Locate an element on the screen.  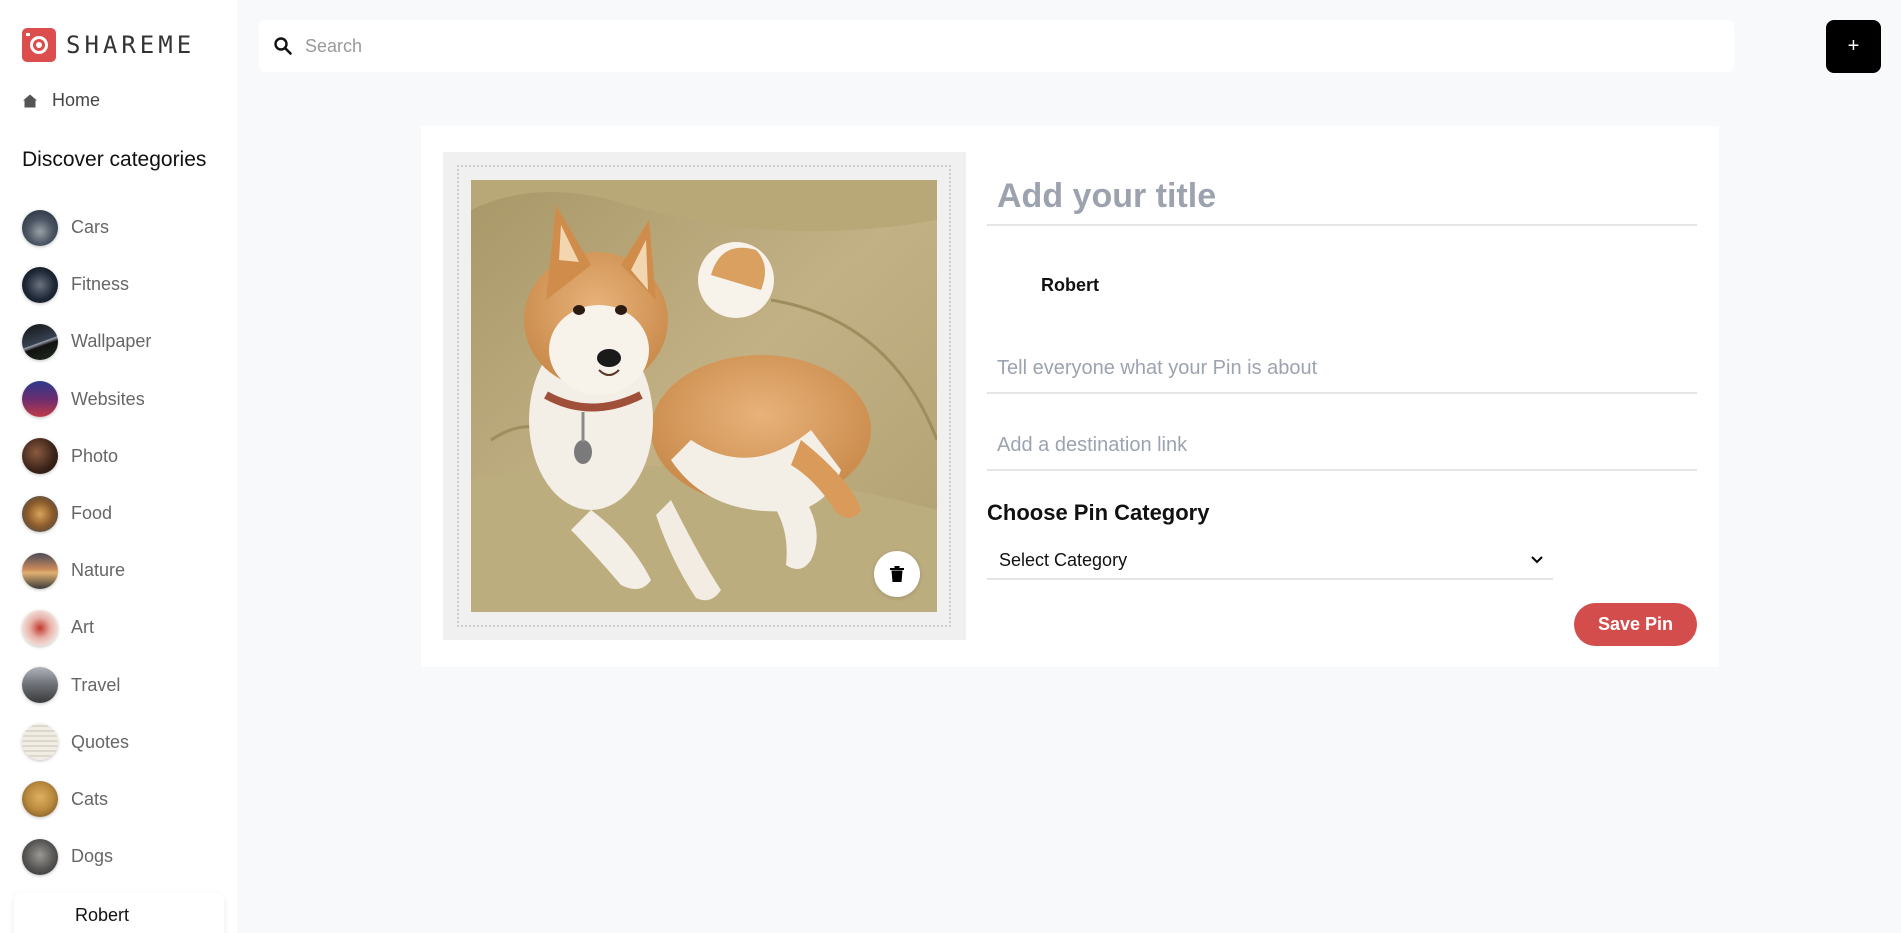
sidebar-item-label: Home is located at coordinates (76, 100).